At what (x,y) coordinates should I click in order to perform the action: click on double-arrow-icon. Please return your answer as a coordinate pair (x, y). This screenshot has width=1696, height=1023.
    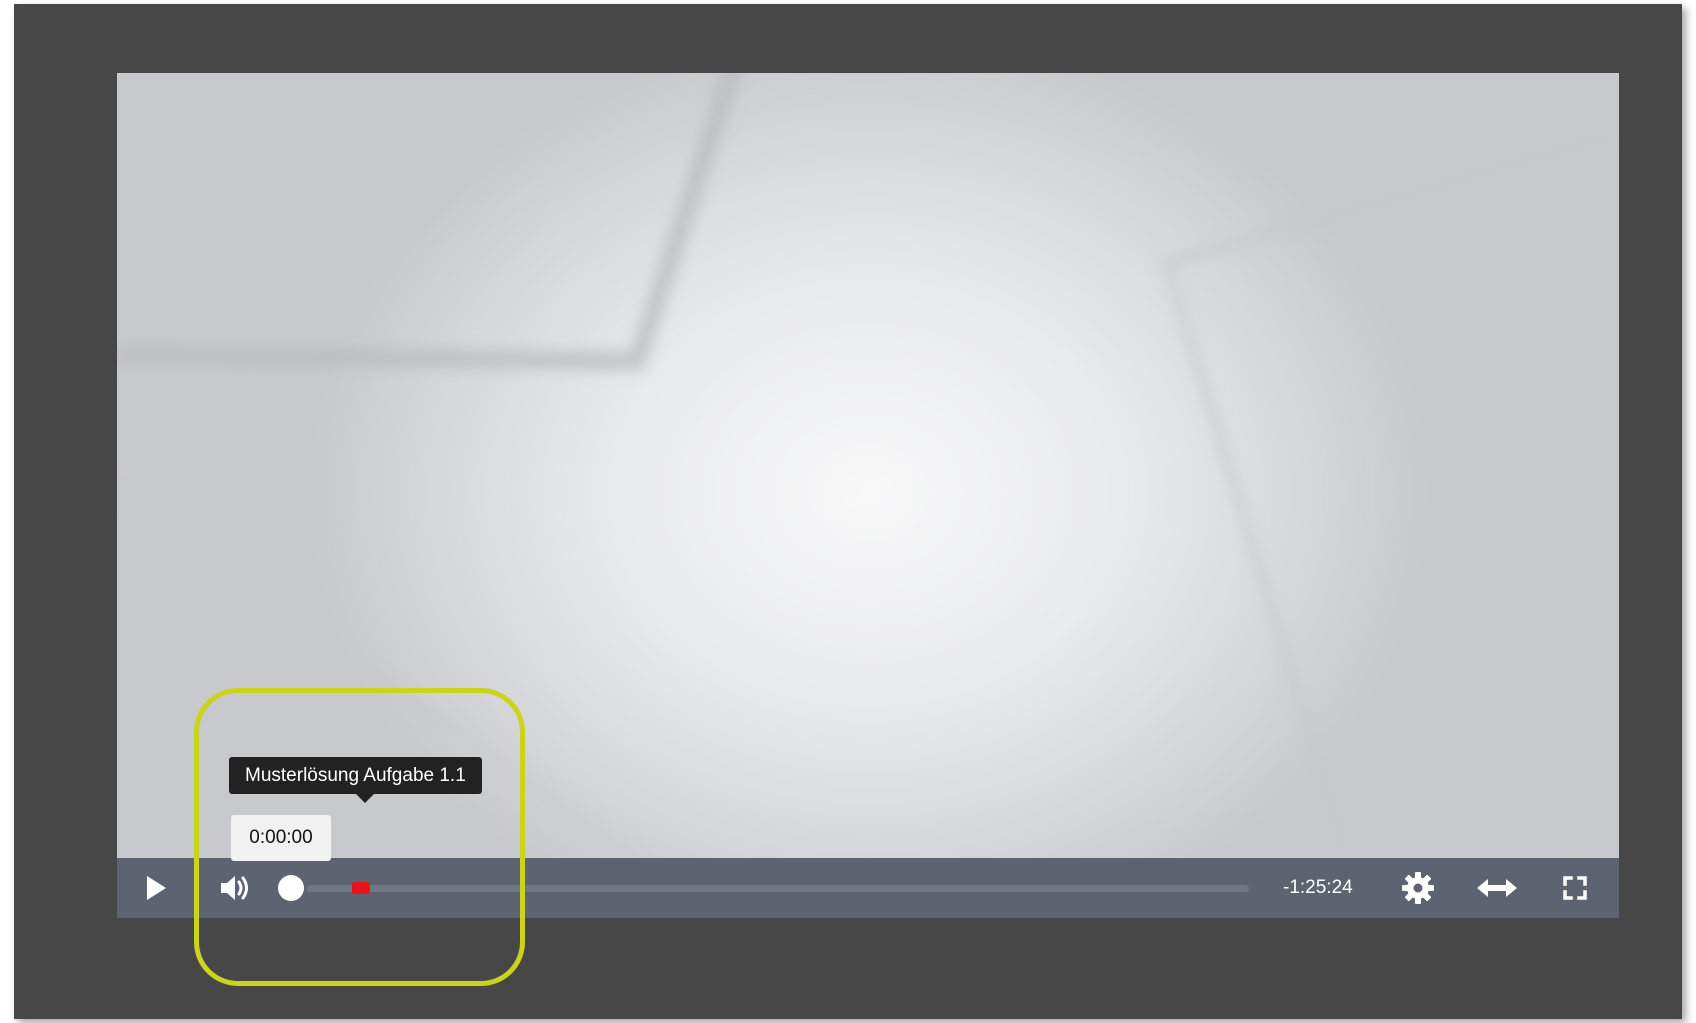
    Looking at the image, I should click on (1497, 888).